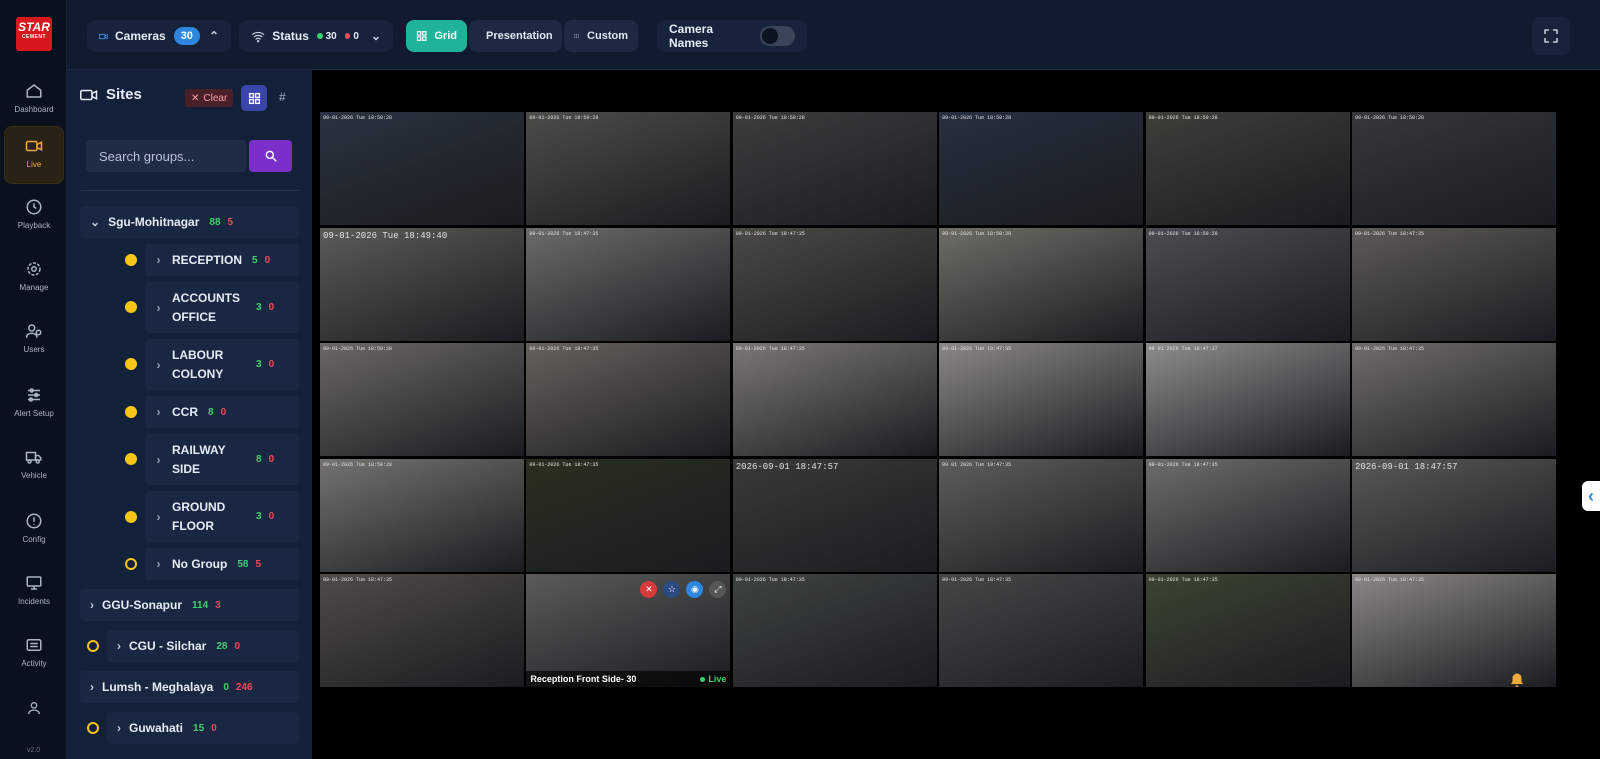  I want to click on bell-icon, so click(1517, 681).